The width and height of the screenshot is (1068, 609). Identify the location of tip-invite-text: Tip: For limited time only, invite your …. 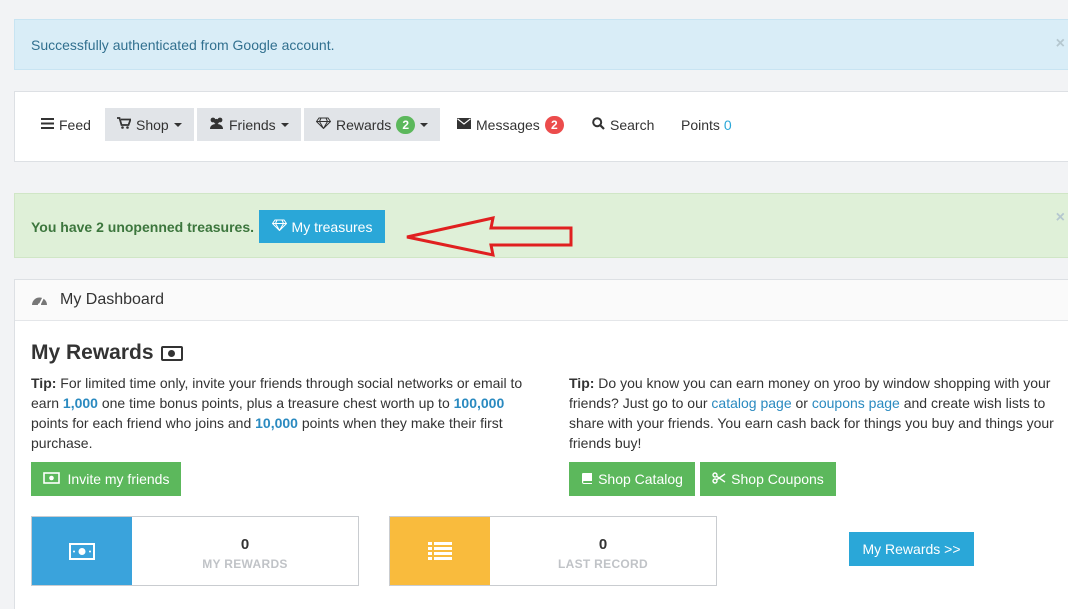
(281, 413).